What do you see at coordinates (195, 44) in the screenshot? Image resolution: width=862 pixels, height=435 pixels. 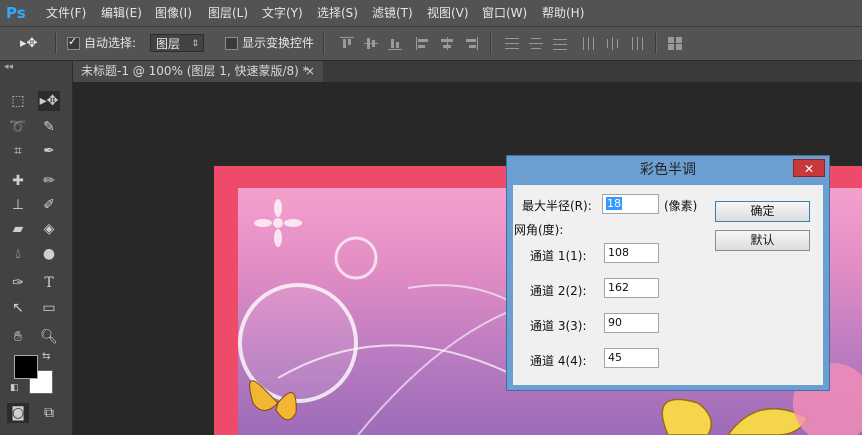 I see `chevron-updown-icon: ⇕` at bounding box center [195, 44].